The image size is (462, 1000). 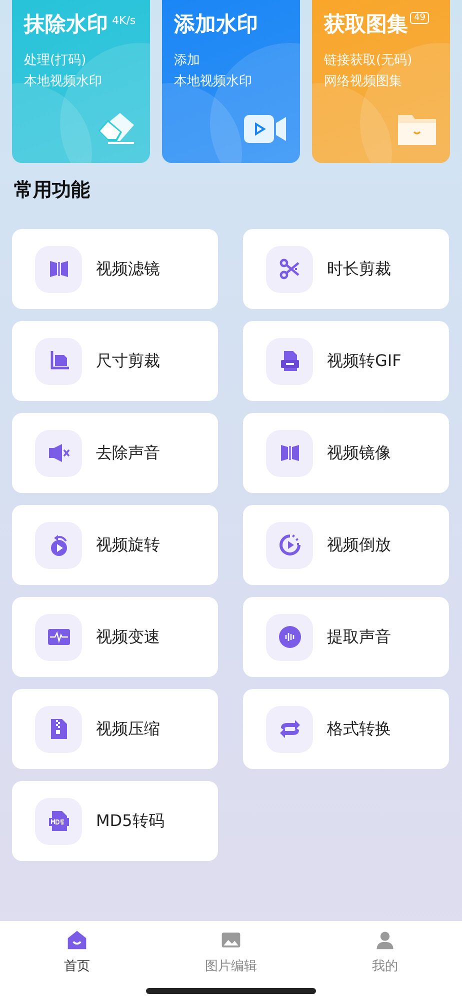 I want to click on function-label: 视频镜像, so click(x=359, y=453).